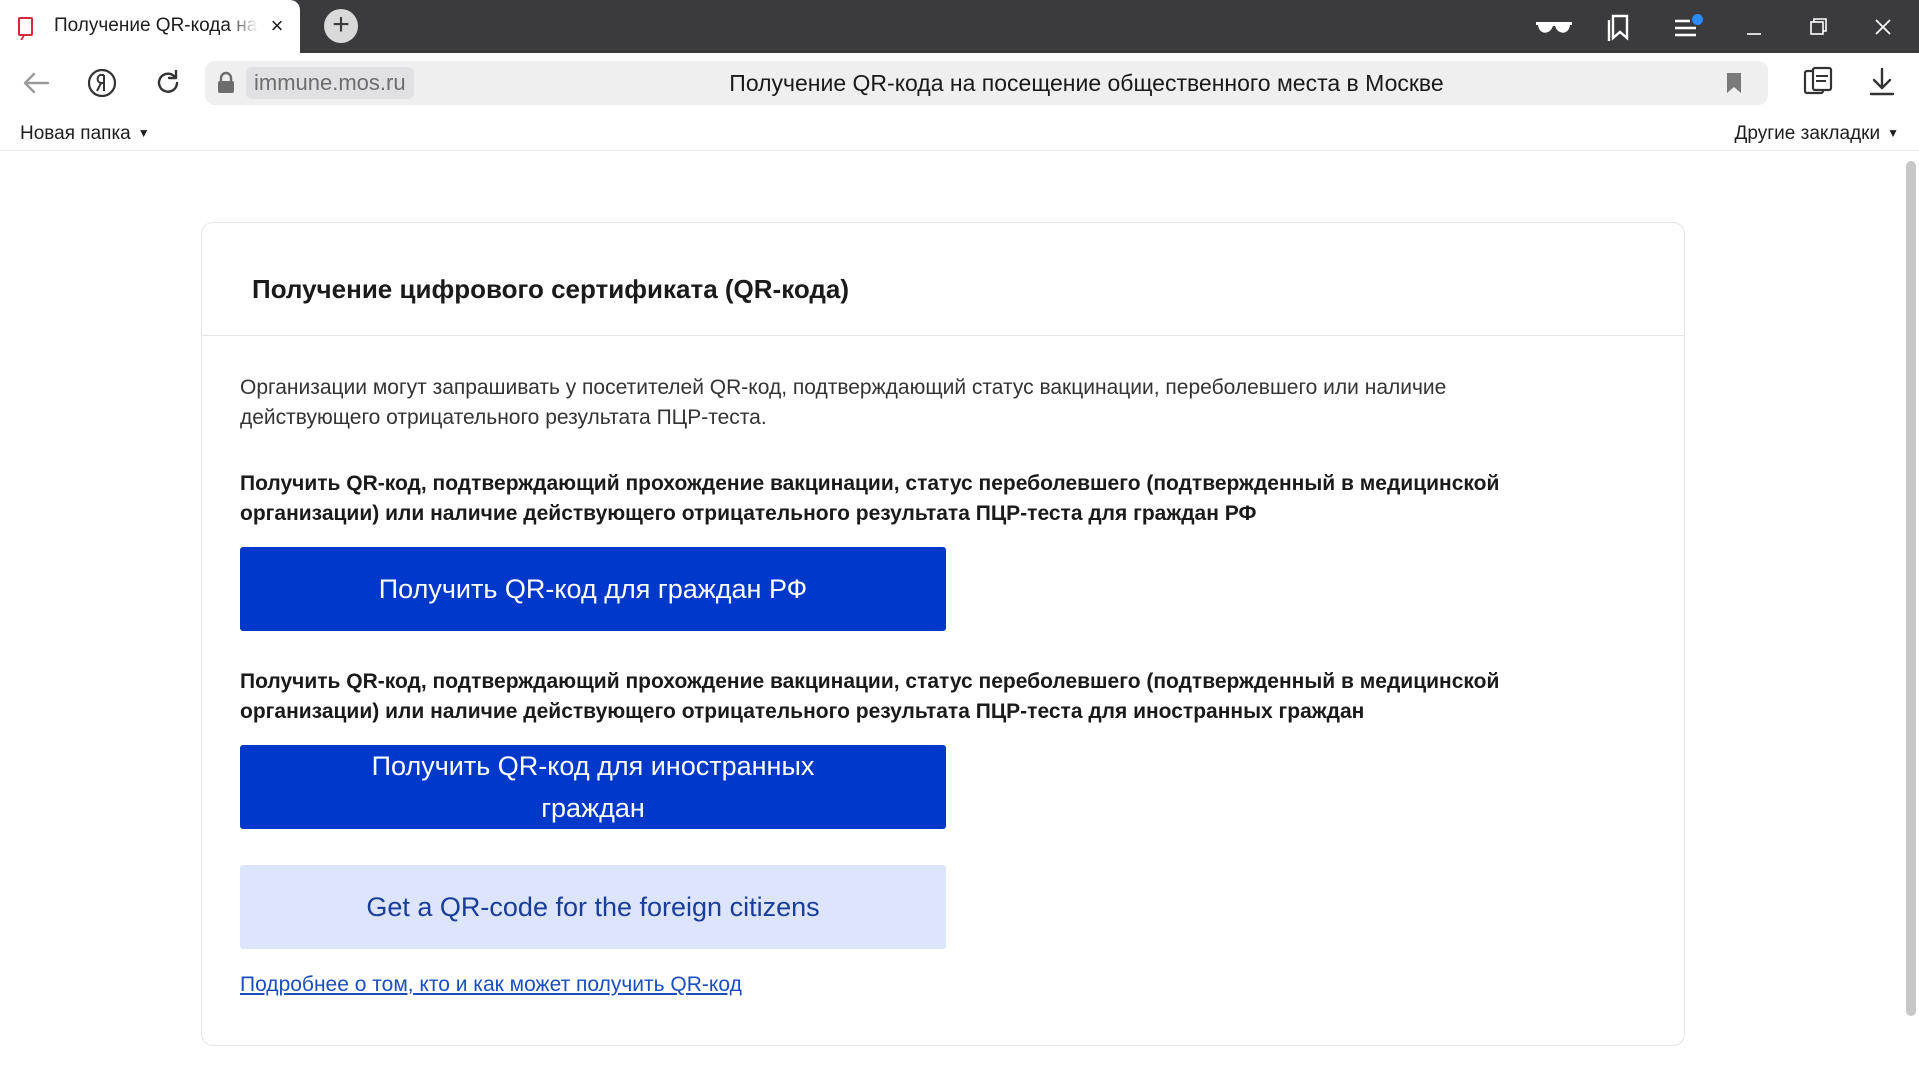  I want to click on scrollbar-thumb, so click(1911, 588).